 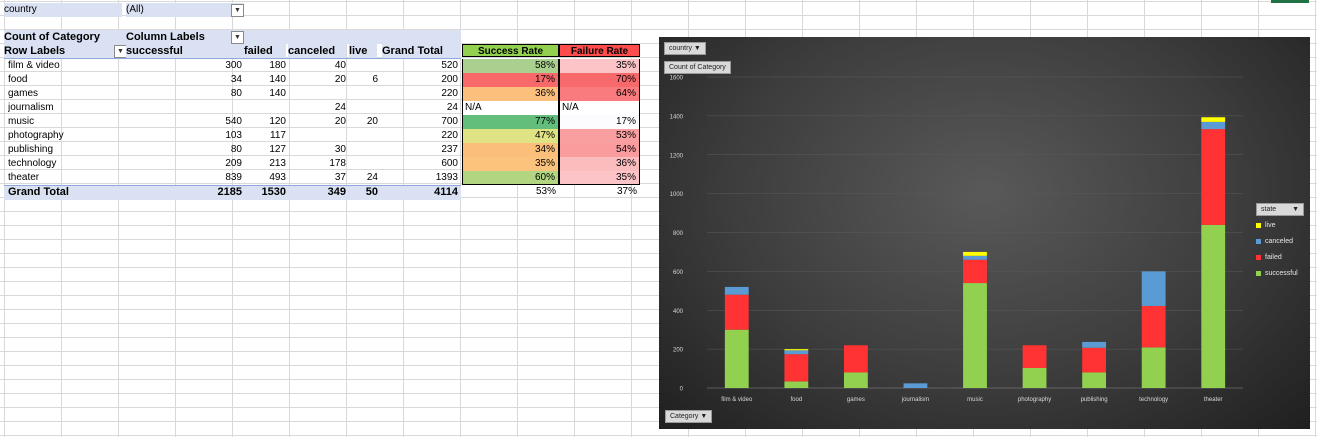 I want to click on bar-canceled-publishing, so click(x=1094, y=344).